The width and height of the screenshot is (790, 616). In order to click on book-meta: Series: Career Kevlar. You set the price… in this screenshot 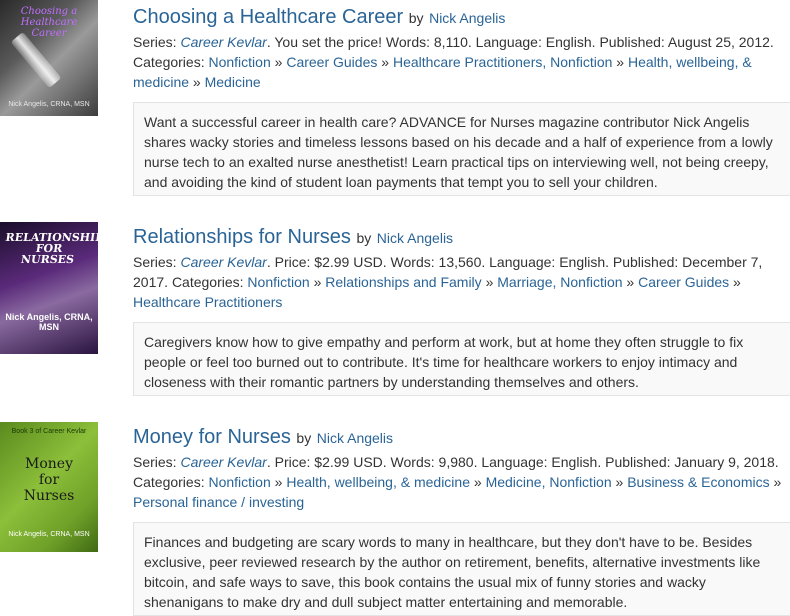, I will do `click(461, 62)`.